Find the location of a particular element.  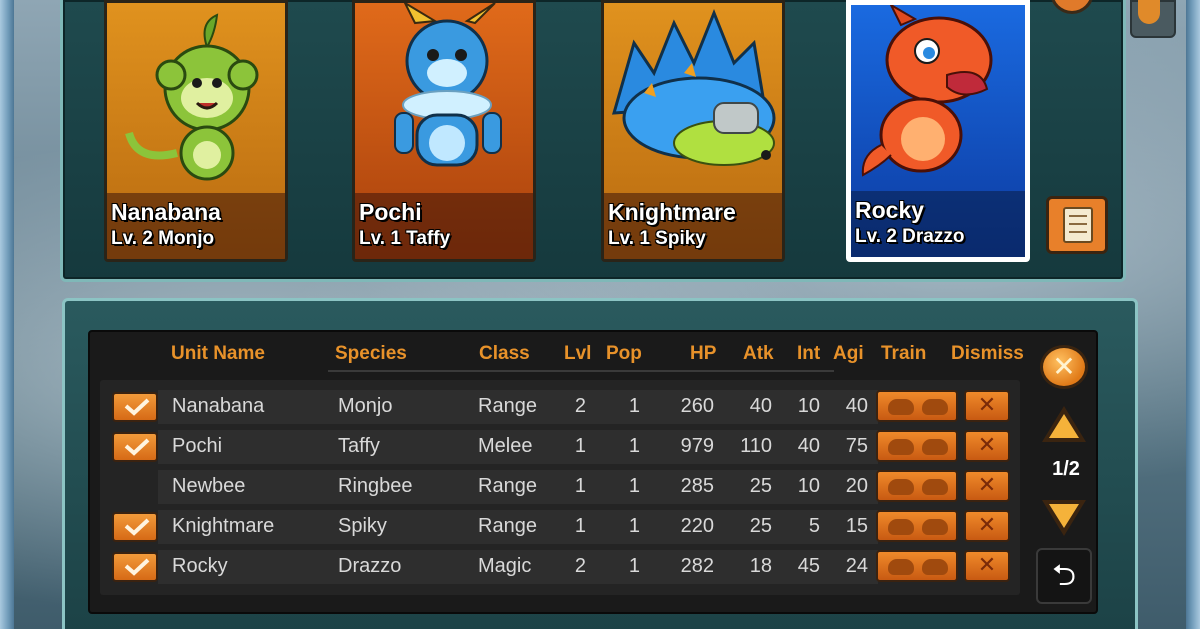

cell-hp: 285 is located at coordinates (697, 486).